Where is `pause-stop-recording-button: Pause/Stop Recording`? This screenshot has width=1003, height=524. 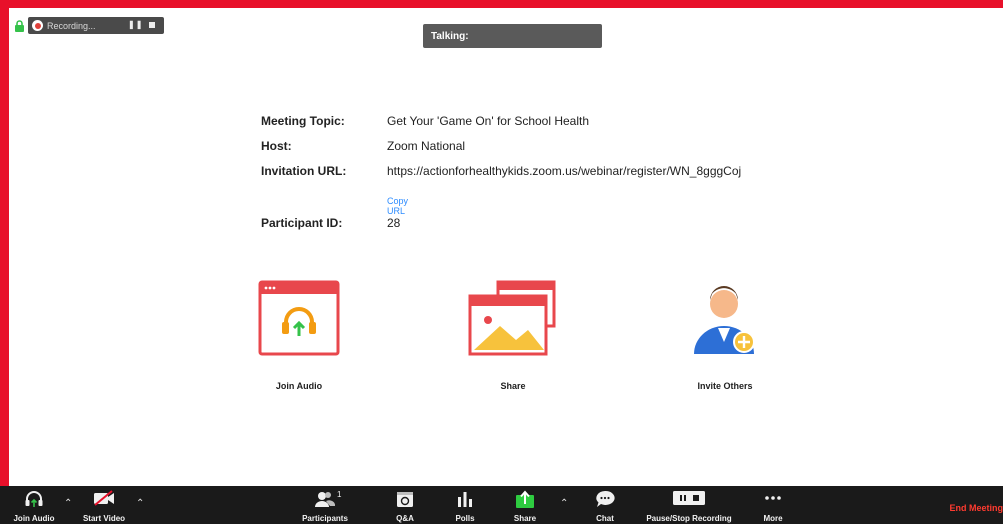 pause-stop-recording-button: Pause/Stop Recording is located at coordinates (689, 505).